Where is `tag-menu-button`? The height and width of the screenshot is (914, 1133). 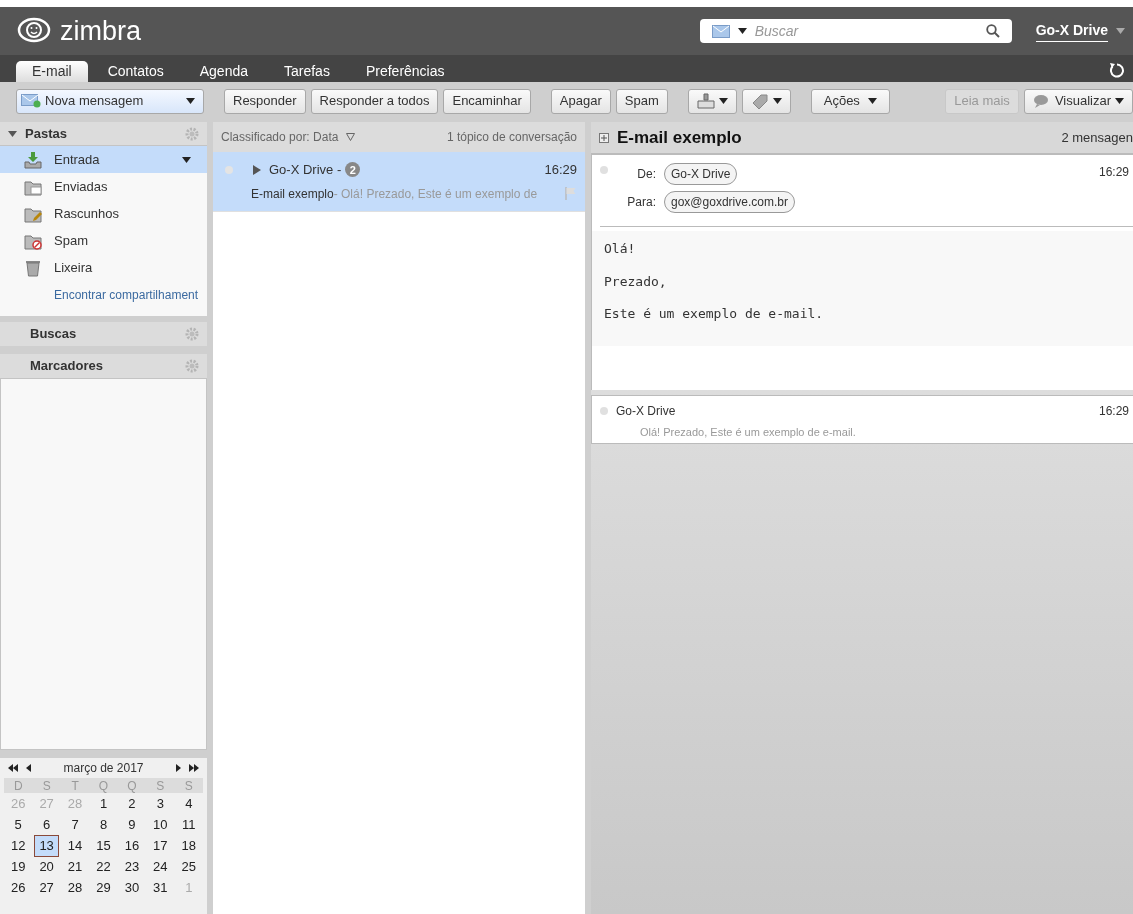
tag-menu-button is located at coordinates (766, 101).